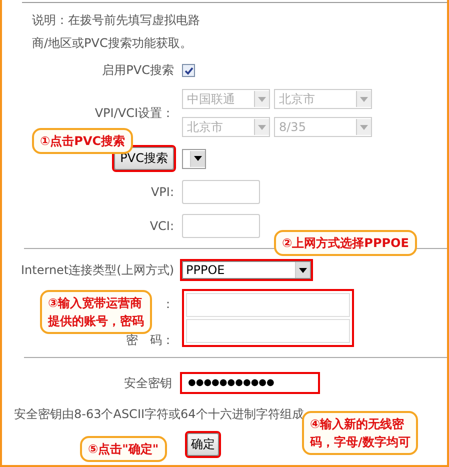  I want to click on password-field, so click(268, 331).